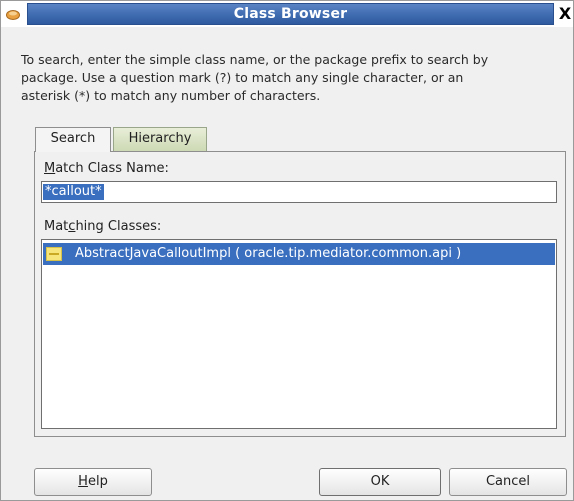 The width and height of the screenshot is (574, 501). I want to click on help-button: Help, so click(93, 482).